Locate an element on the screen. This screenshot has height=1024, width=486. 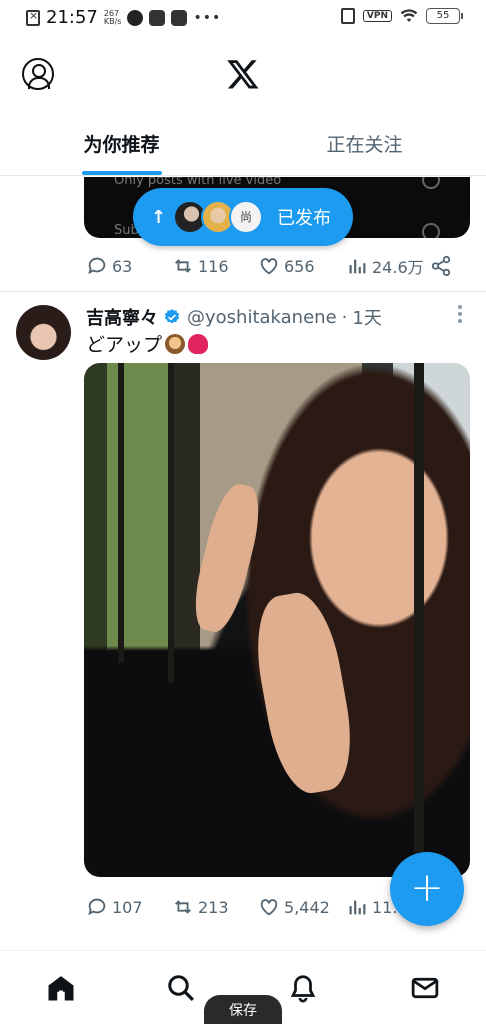
see-no-evil-monkey-icon is located at coordinates (175, 344).